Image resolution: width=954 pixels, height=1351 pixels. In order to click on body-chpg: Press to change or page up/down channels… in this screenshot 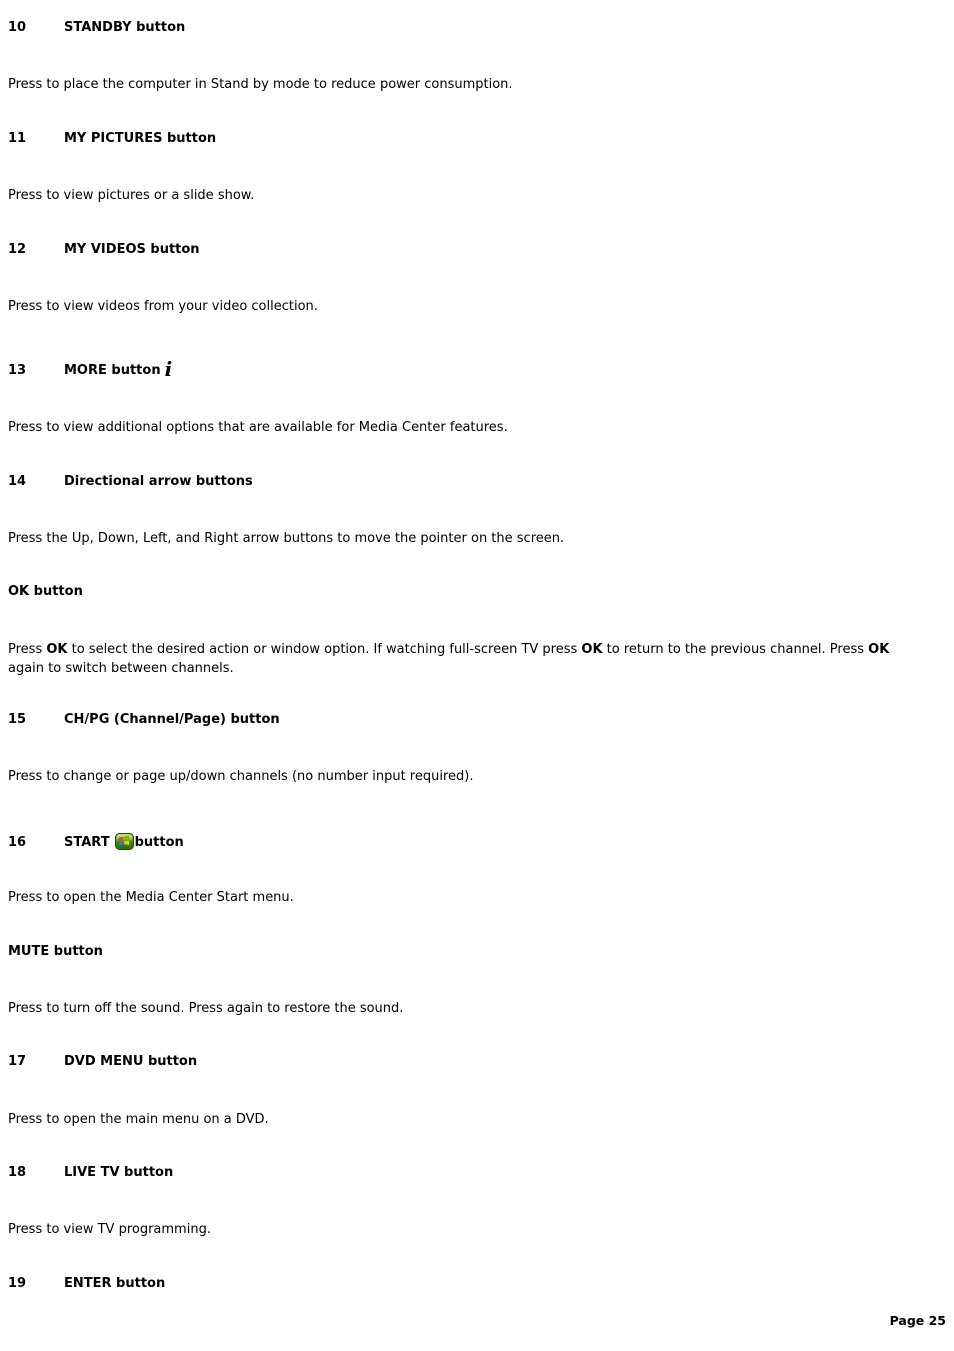, I will do `click(241, 776)`.